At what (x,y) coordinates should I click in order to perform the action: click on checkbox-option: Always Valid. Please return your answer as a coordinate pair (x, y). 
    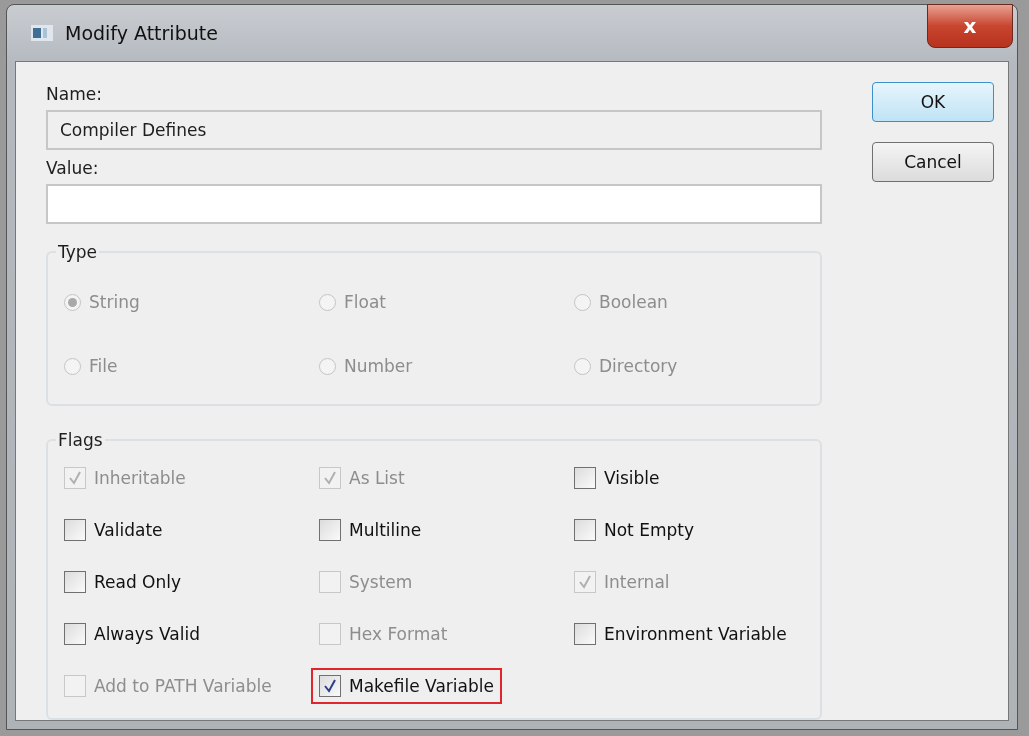
    Looking at the image, I should click on (132, 634).